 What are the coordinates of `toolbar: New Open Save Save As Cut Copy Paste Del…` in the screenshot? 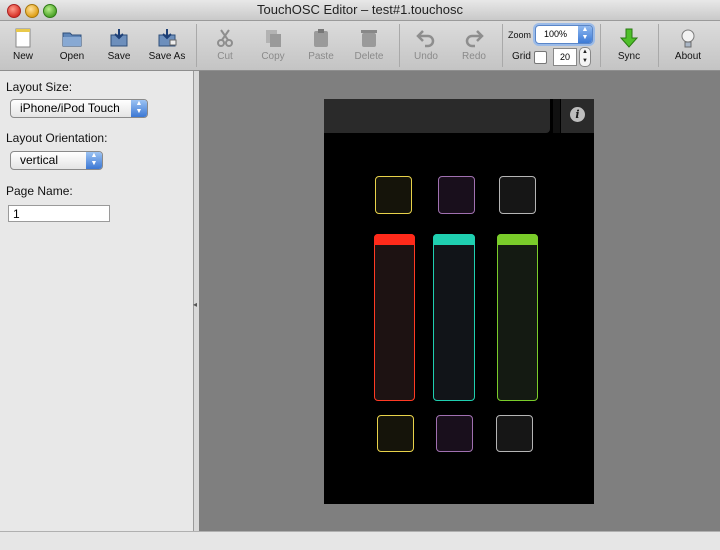 It's located at (360, 46).